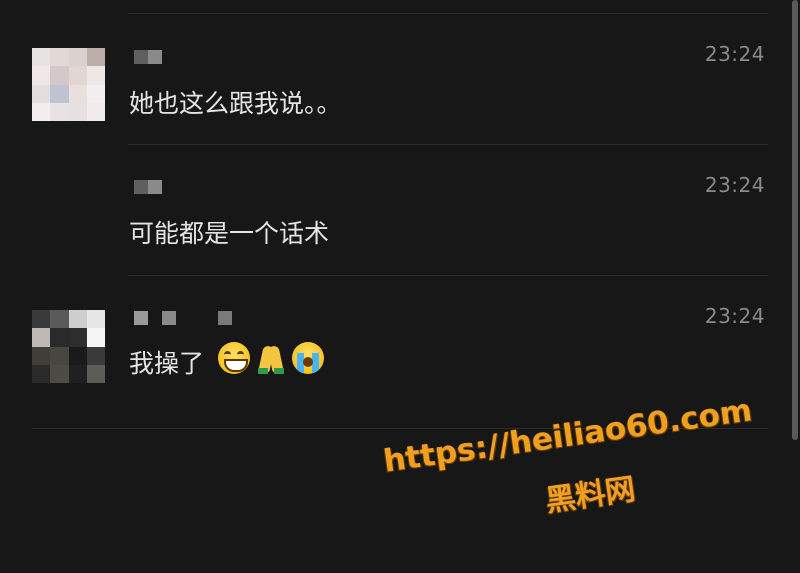 The image size is (800, 573). Describe the element at coordinates (229, 233) in the screenshot. I see `message-text: 可能都是一个话术` at that location.